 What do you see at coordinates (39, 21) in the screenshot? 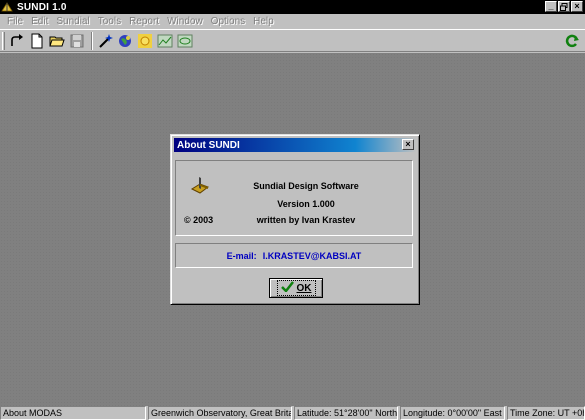
I see `menu-edit: Edit` at bounding box center [39, 21].